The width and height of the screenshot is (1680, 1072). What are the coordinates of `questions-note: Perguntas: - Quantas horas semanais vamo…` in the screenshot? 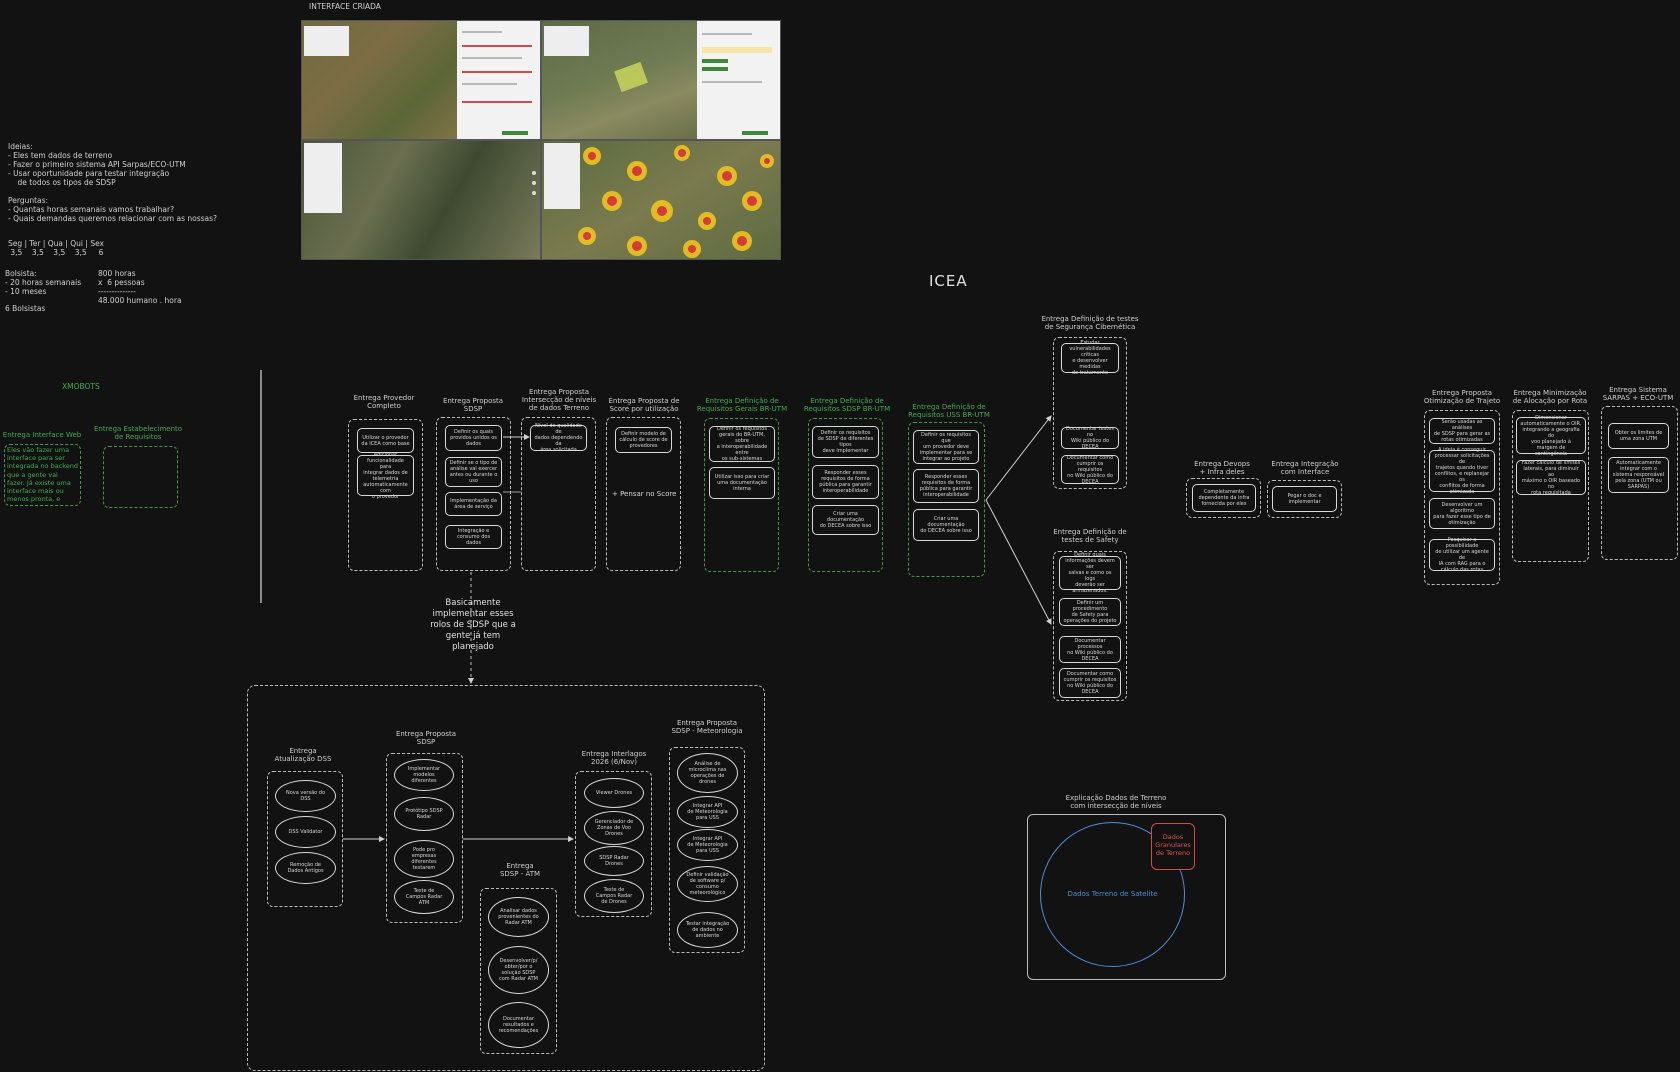 It's located at (113, 209).